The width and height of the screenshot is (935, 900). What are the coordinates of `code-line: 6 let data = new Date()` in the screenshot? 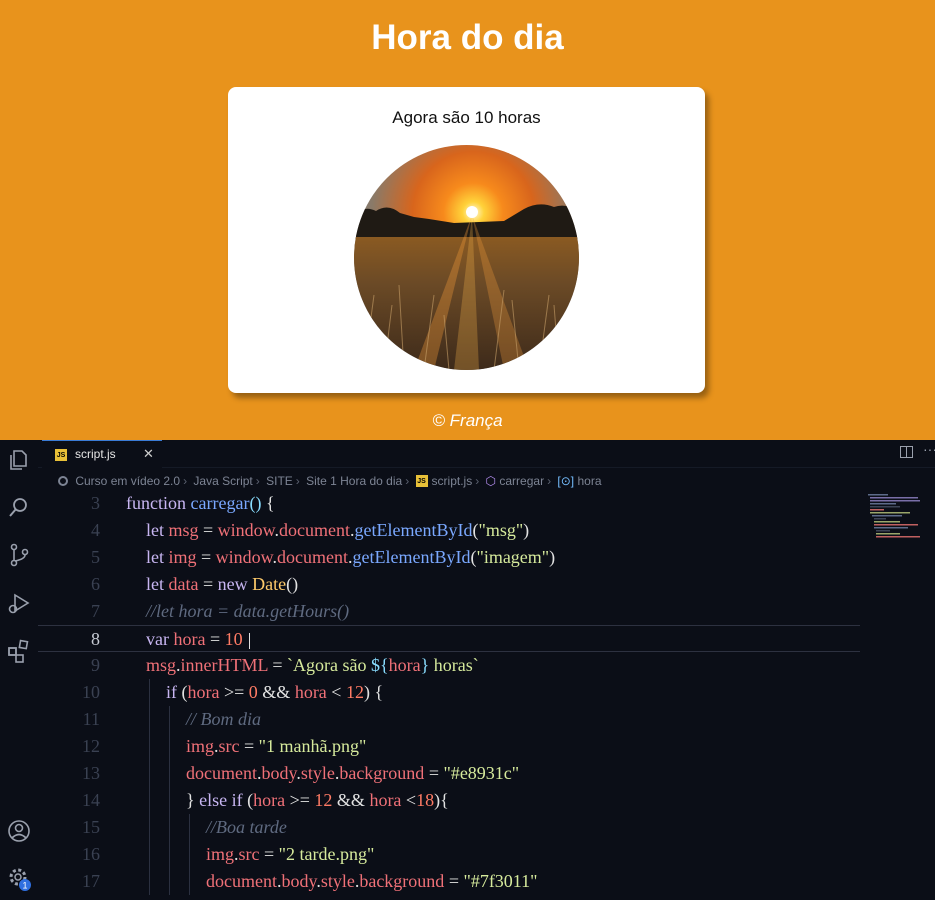 It's located at (449, 584).